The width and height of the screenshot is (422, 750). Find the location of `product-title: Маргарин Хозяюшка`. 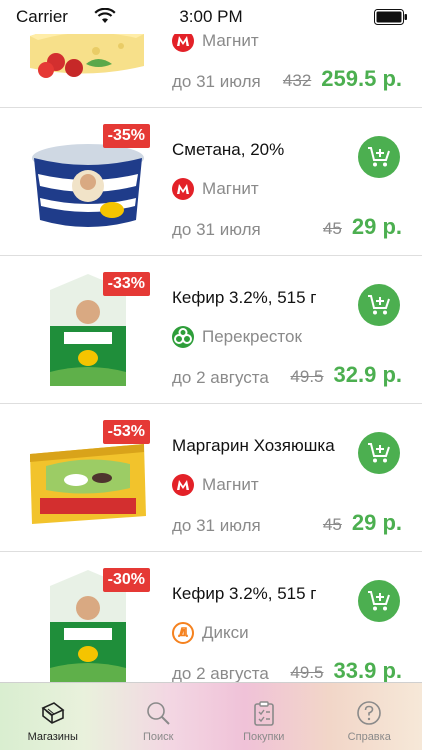

product-title: Маргарин Хозяюшка is located at coordinates (253, 445).